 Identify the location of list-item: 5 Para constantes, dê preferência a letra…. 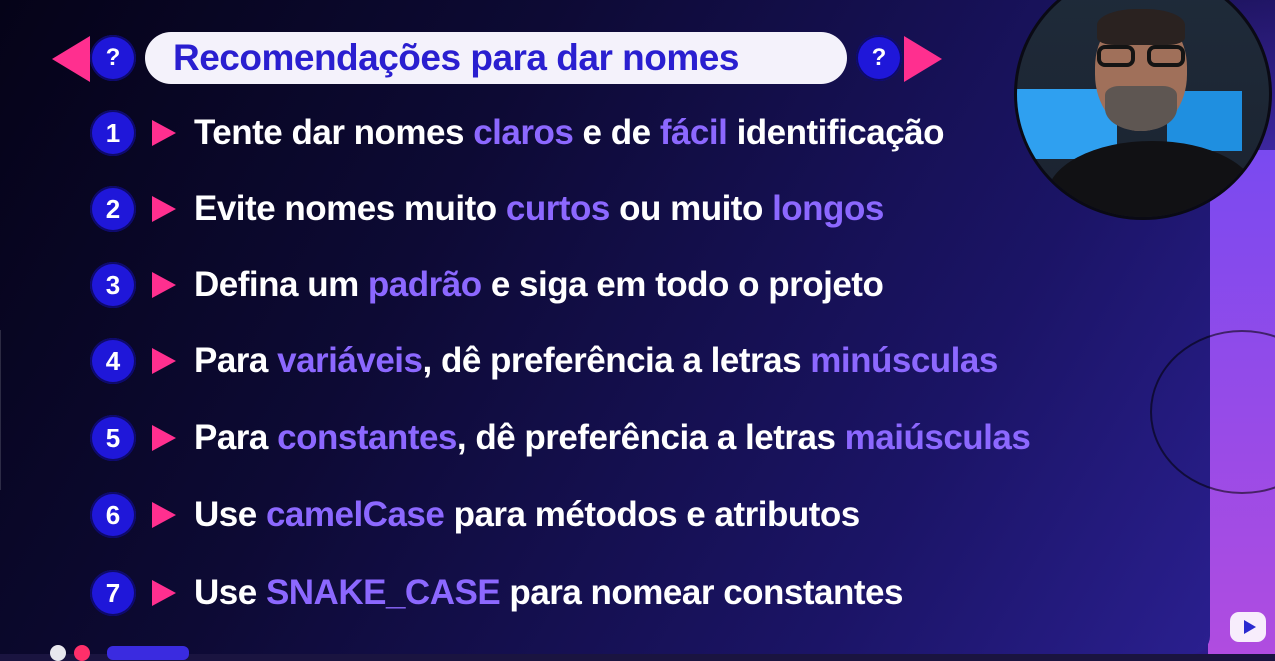
(560, 438).